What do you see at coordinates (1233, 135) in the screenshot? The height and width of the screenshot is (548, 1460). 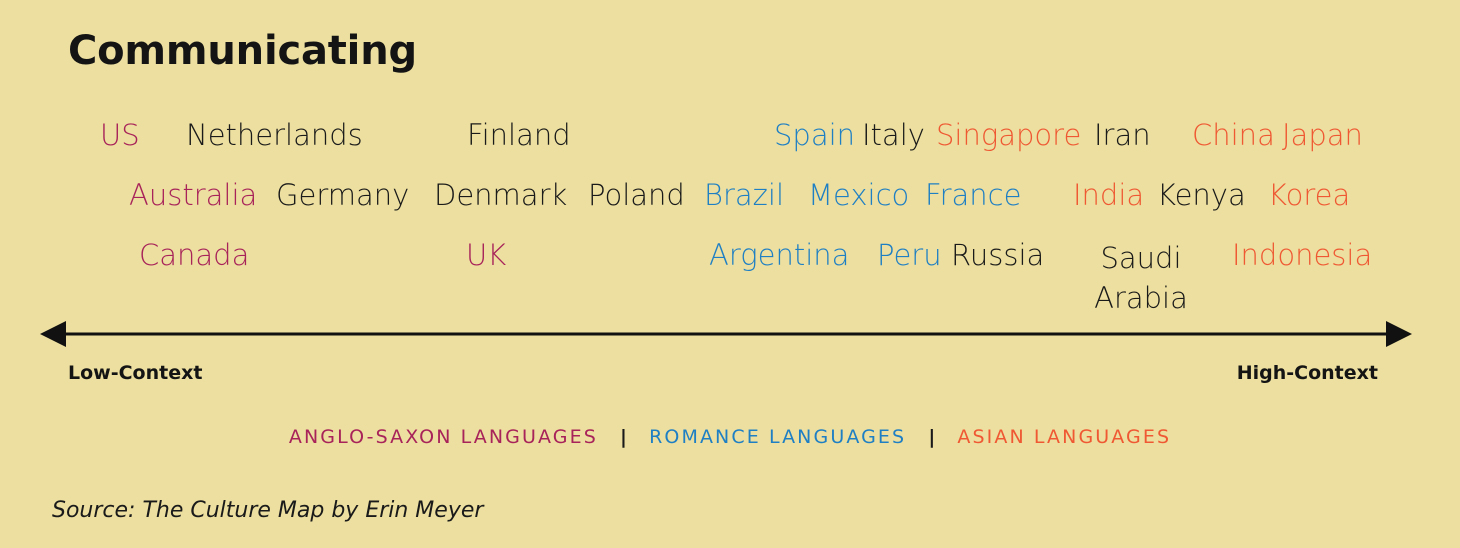 I see `country-label: China` at bounding box center [1233, 135].